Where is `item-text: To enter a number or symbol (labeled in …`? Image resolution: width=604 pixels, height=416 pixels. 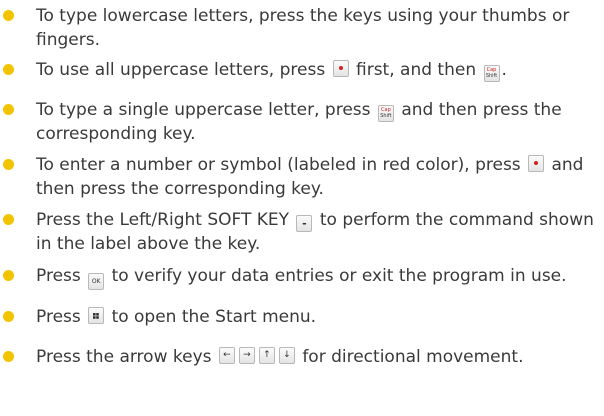 item-text: To enter a number or symbol (labeled in … is located at coordinates (310, 177).